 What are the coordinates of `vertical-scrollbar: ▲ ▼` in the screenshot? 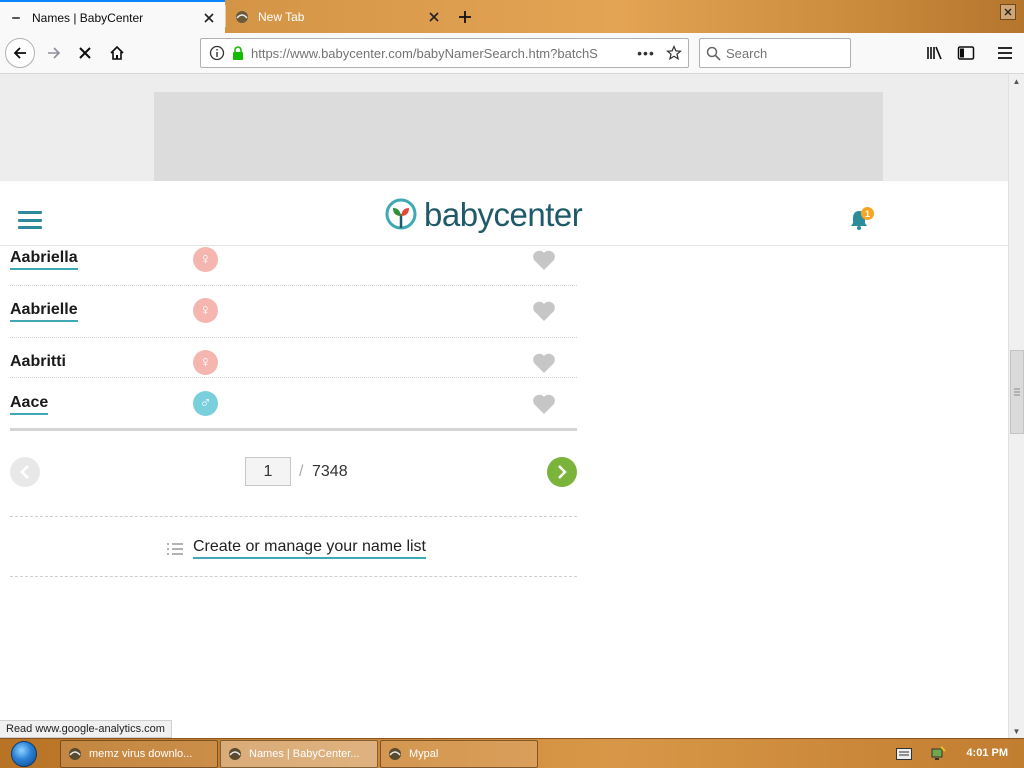 It's located at (1016, 406).